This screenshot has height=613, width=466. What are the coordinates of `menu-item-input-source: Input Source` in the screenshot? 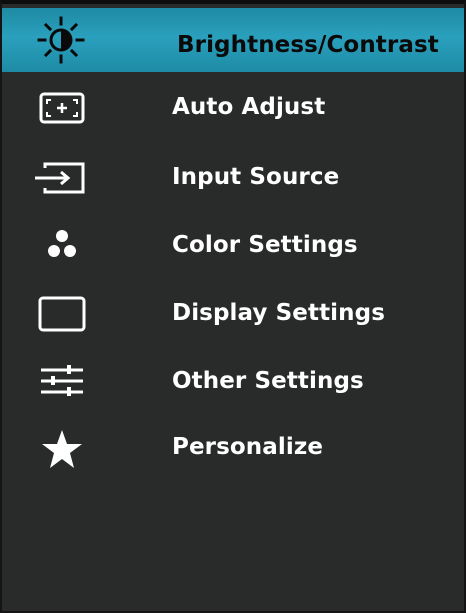 It's located at (233, 178).